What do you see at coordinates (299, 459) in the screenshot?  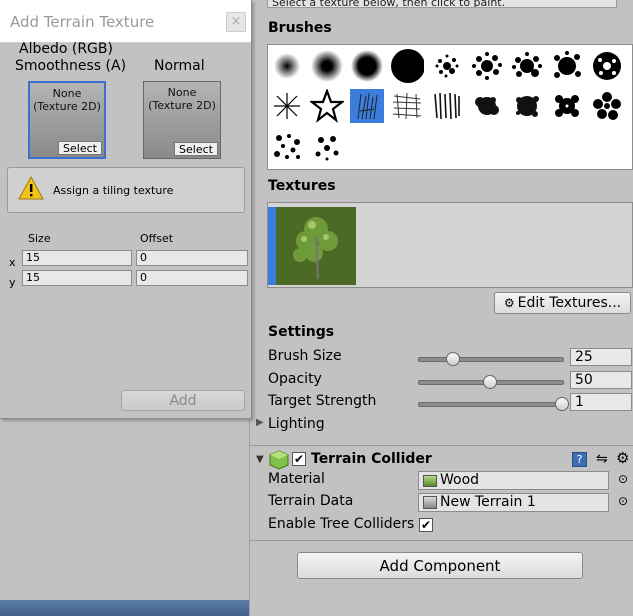 I see `collider-enabled-checkbox: ✔` at bounding box center [299, 459].